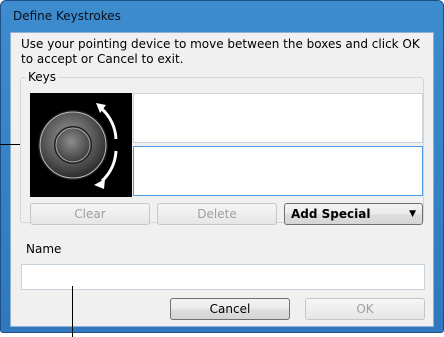  What do you see at coordinates (365, 309) in the screenshot?
I see `ok-button: OK` at bounding box center [365, 309].